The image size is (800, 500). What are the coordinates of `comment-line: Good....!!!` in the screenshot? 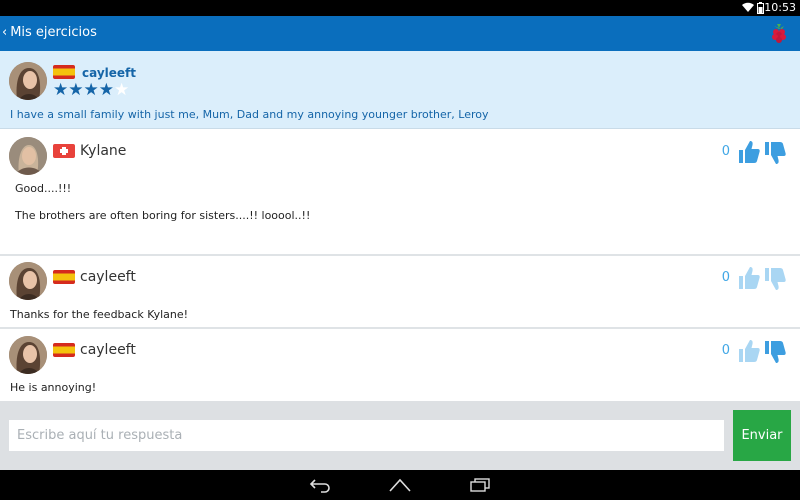 It's located at (43, 188).